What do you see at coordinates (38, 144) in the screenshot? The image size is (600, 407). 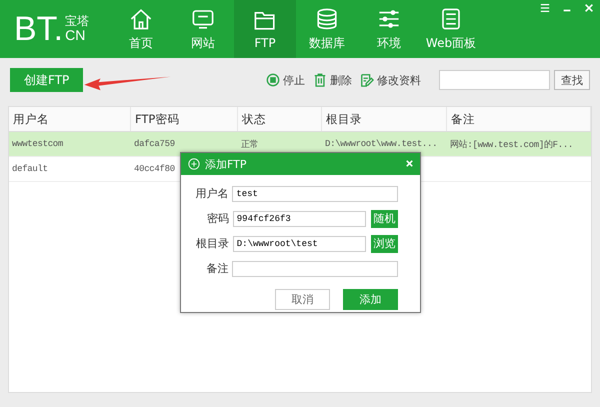 I see `table-cell-text: wwwtestcom` at bounding box center [38, 144].